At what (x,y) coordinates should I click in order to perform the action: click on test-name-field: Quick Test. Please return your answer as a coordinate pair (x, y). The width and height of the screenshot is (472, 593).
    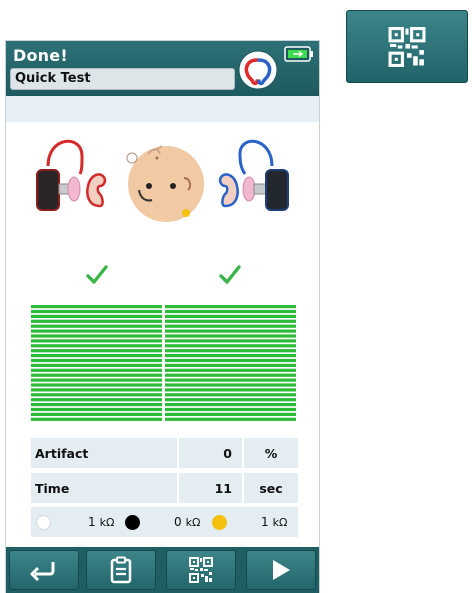
    Looking at the image, I should click on (122, 79).